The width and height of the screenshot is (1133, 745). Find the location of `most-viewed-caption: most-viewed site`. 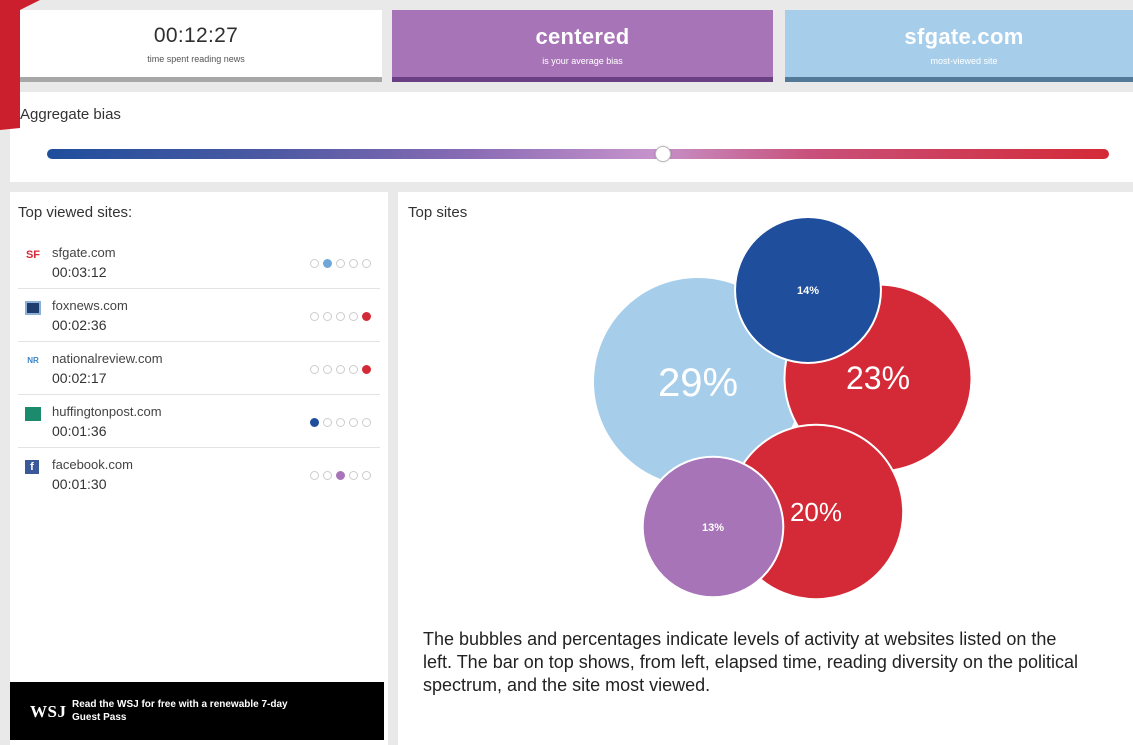

most-viewed-caption: most-viewed site is located at coordinates (964, 61).